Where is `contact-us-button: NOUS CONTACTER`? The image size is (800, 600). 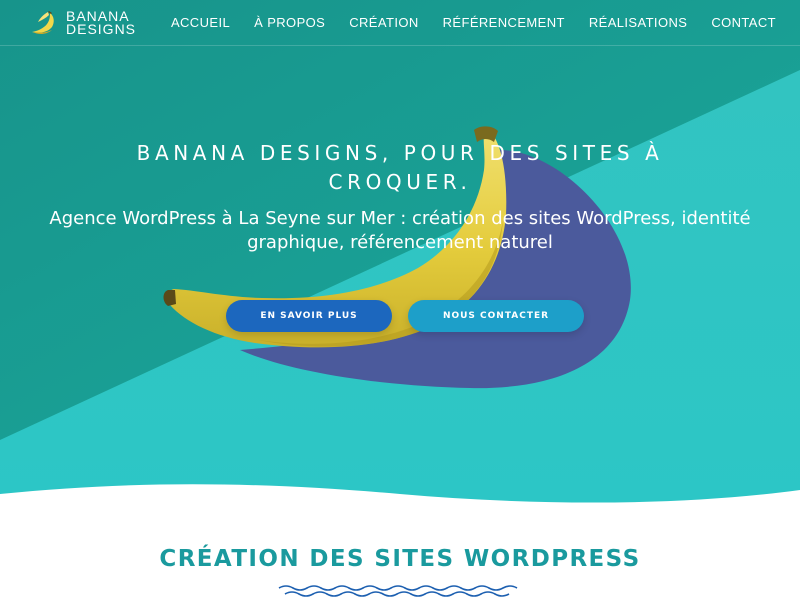
contact-us-button: NOUS CONTACTER is located at coordinates (496, 316).